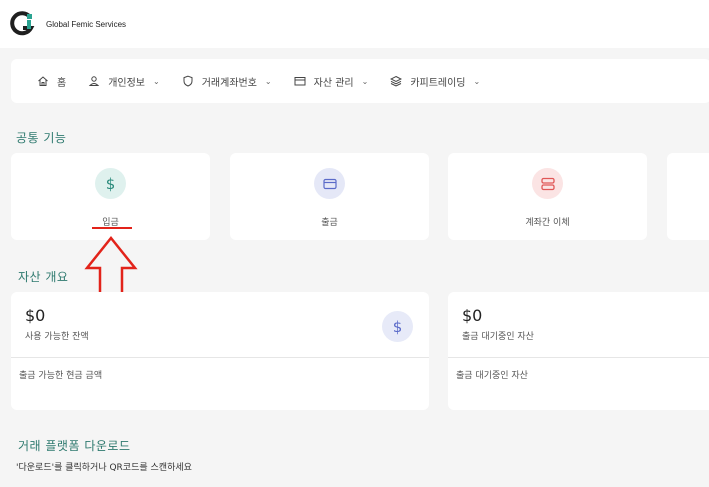  I want to click on user-icon, so click(94, 81).